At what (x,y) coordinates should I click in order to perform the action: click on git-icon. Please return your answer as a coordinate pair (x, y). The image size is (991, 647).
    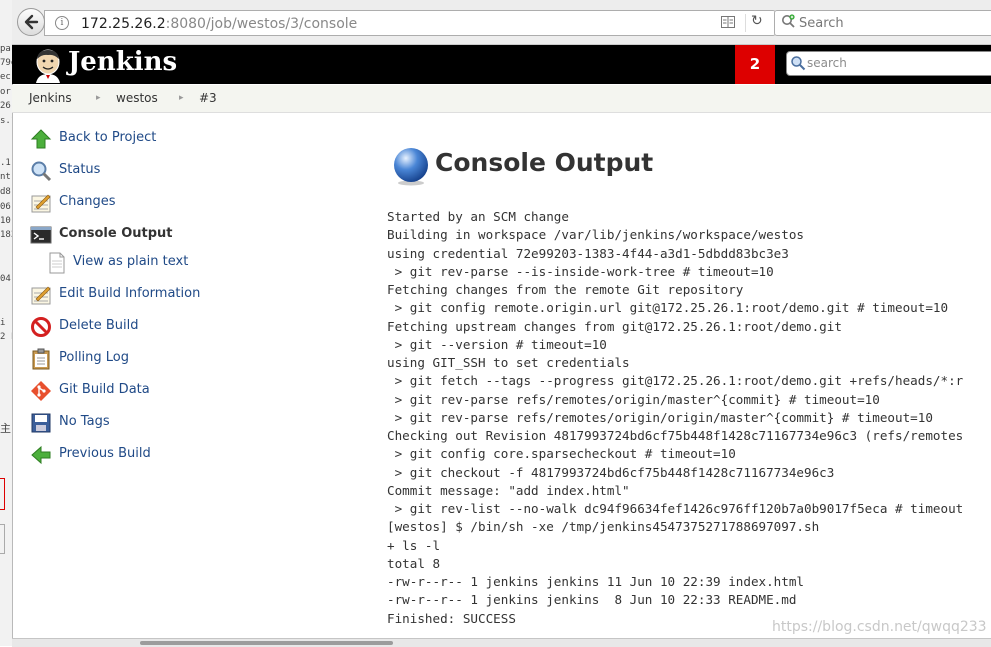
    Looking at the image, I should click on (41, 391).